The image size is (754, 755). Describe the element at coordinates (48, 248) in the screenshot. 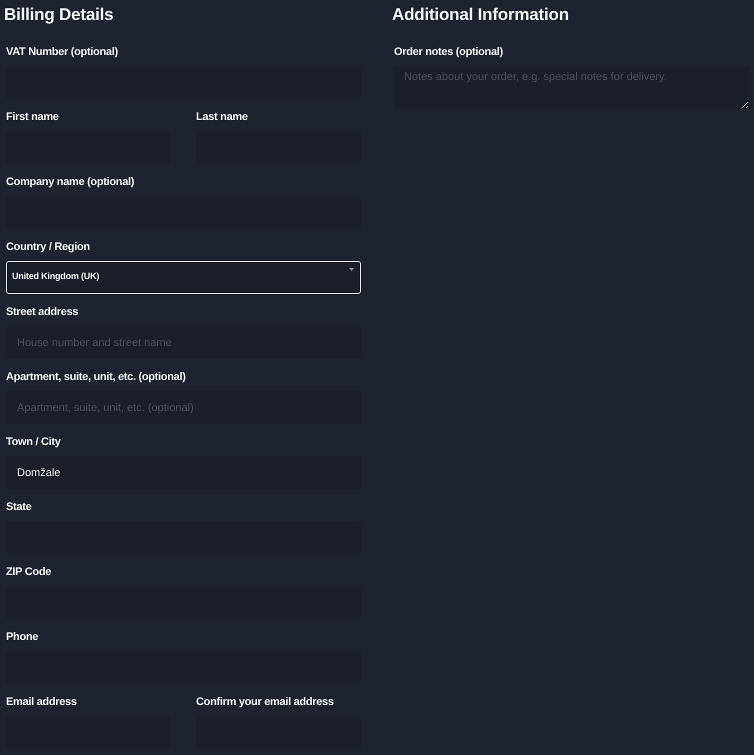

I see `field-label: Country / Region` at that location.